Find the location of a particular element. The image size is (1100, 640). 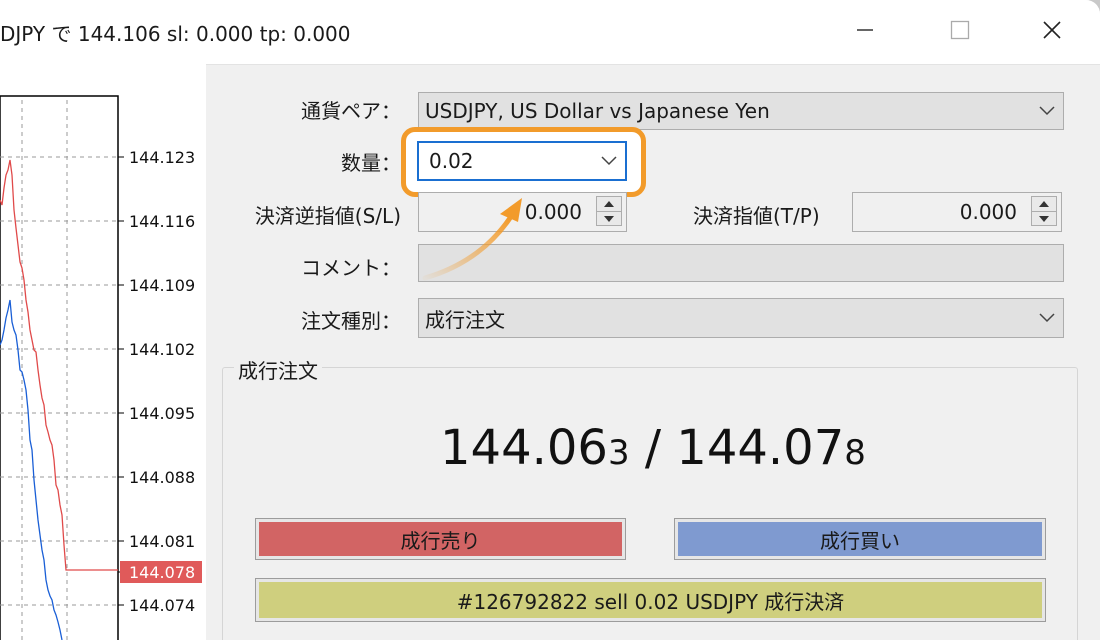

tp-label: 決済指値(T/P) is located at coordinates (756, 216).